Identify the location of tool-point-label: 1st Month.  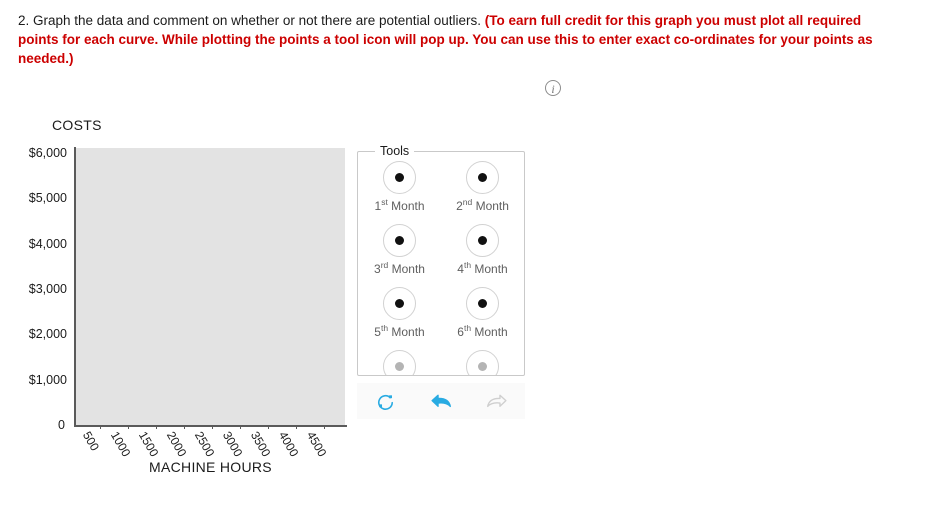
(399, 205).